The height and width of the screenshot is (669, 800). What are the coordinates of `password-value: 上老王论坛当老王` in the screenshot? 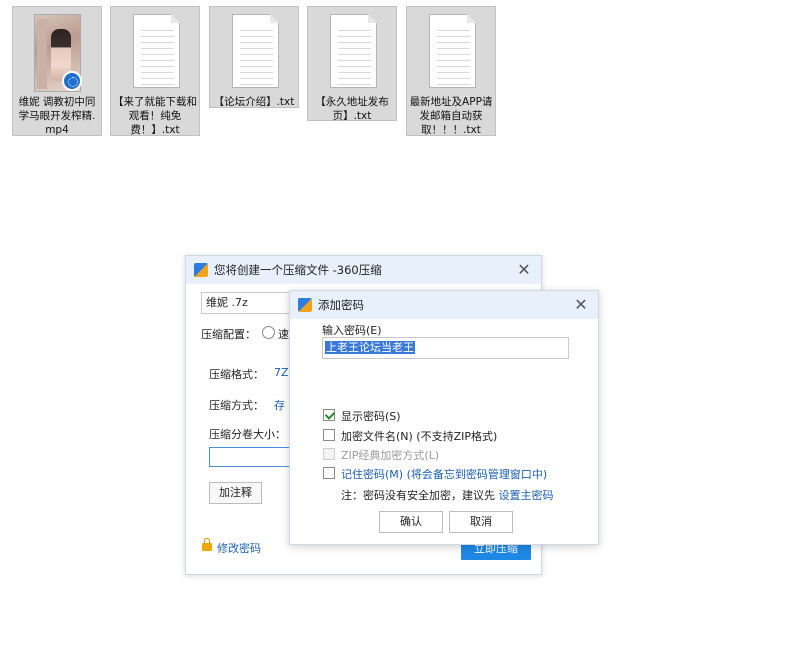 It's located at (370, 347).